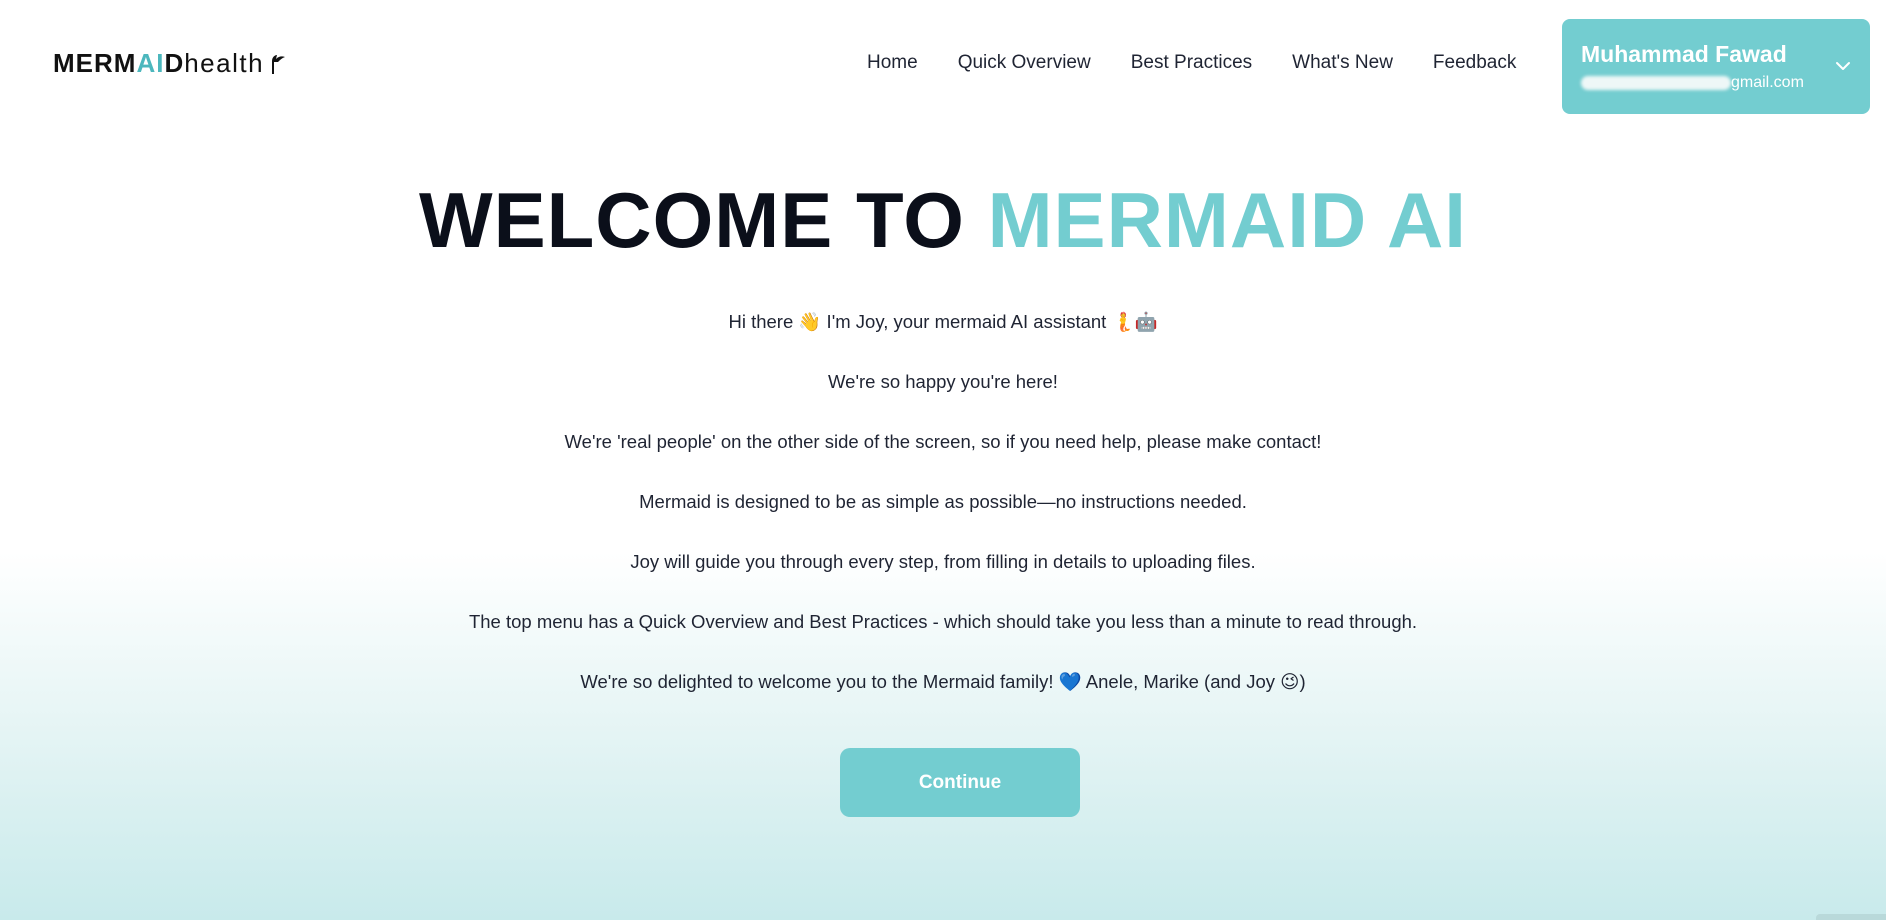 Image resolution: width=1886 pixels, height=920 pixels. I want to click on greeting-text: Hi there, so click(763, 321).